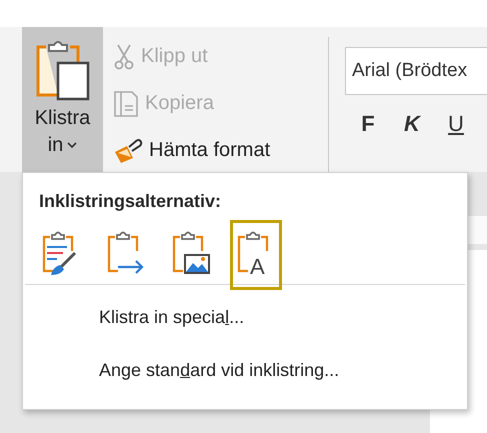  What do you see at coordinates (63, 70) in the screenshot?
I see `clipboard-icon` at bounding box center [63, 70].